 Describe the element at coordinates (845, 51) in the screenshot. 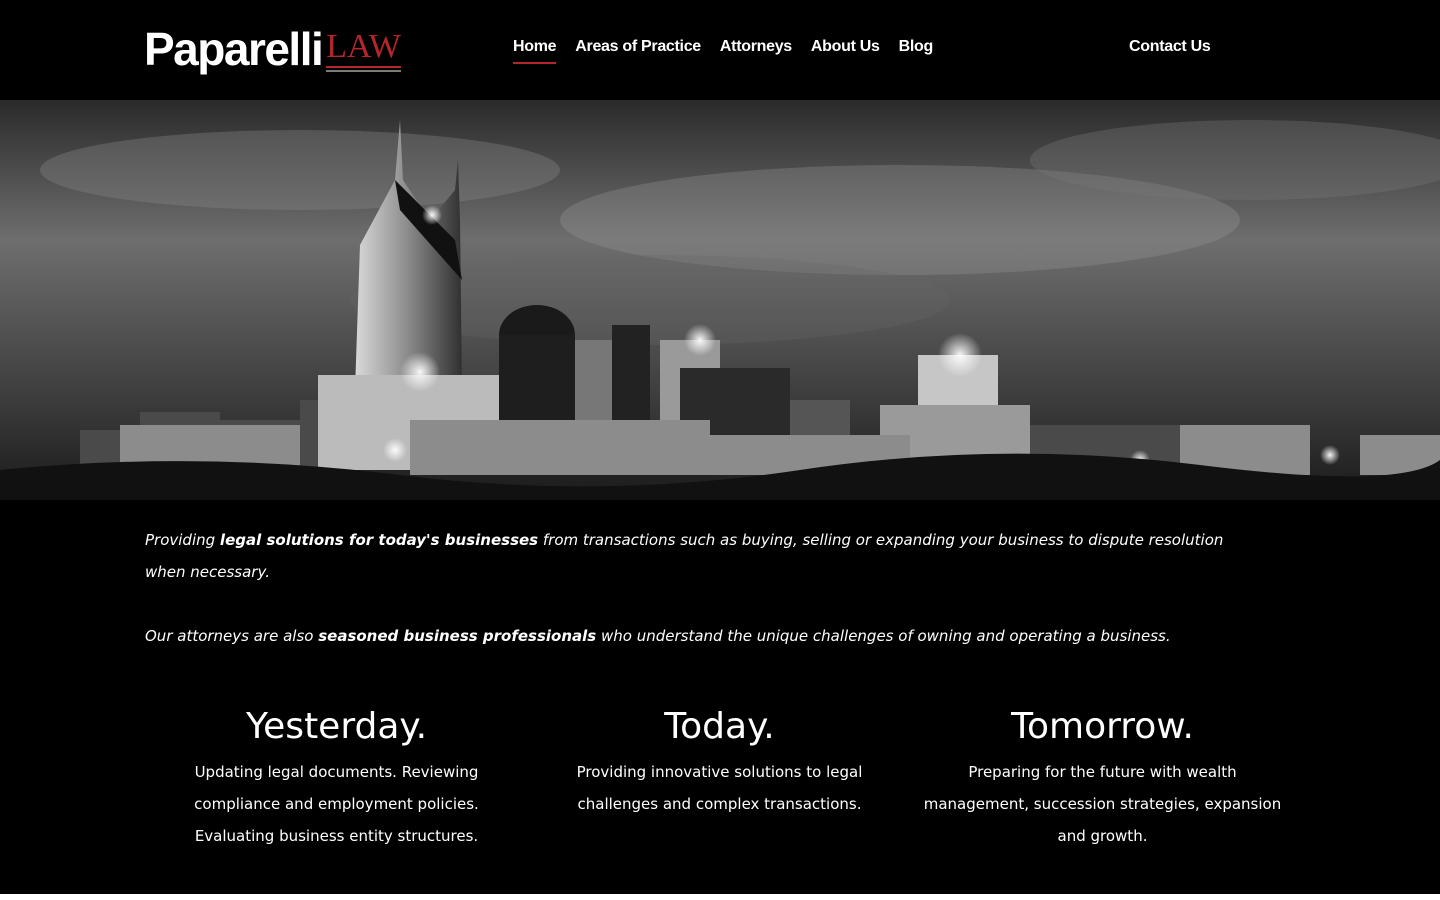

I see `nav-item-about-us: About Us` at that location.